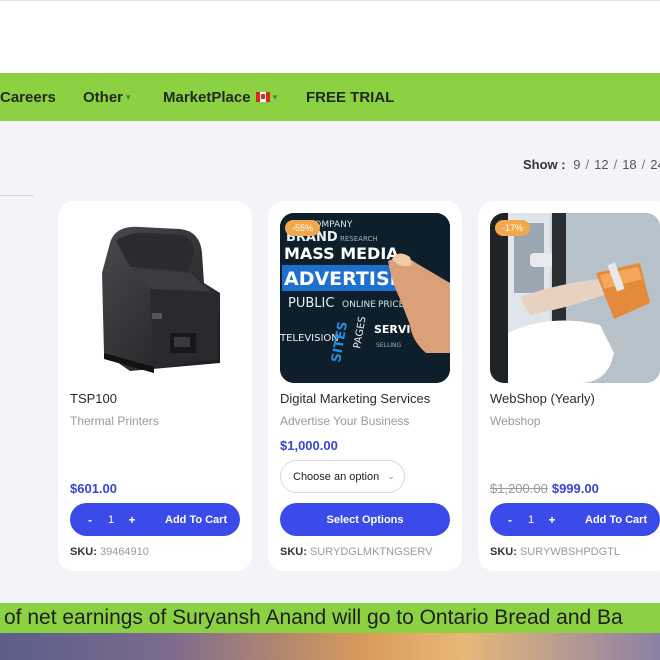 This screenshot has width=660, height=660. What do you see at coordinates (576, 164) in the screenshot?
I see `per-page-option-9: 9` at bounding box center [576, 164].